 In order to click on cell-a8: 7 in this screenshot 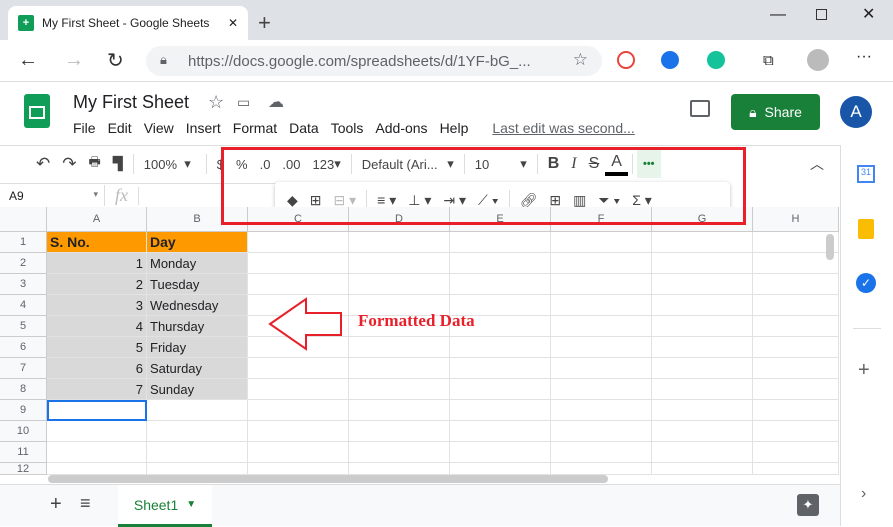, I will do `click(97, 389)`.